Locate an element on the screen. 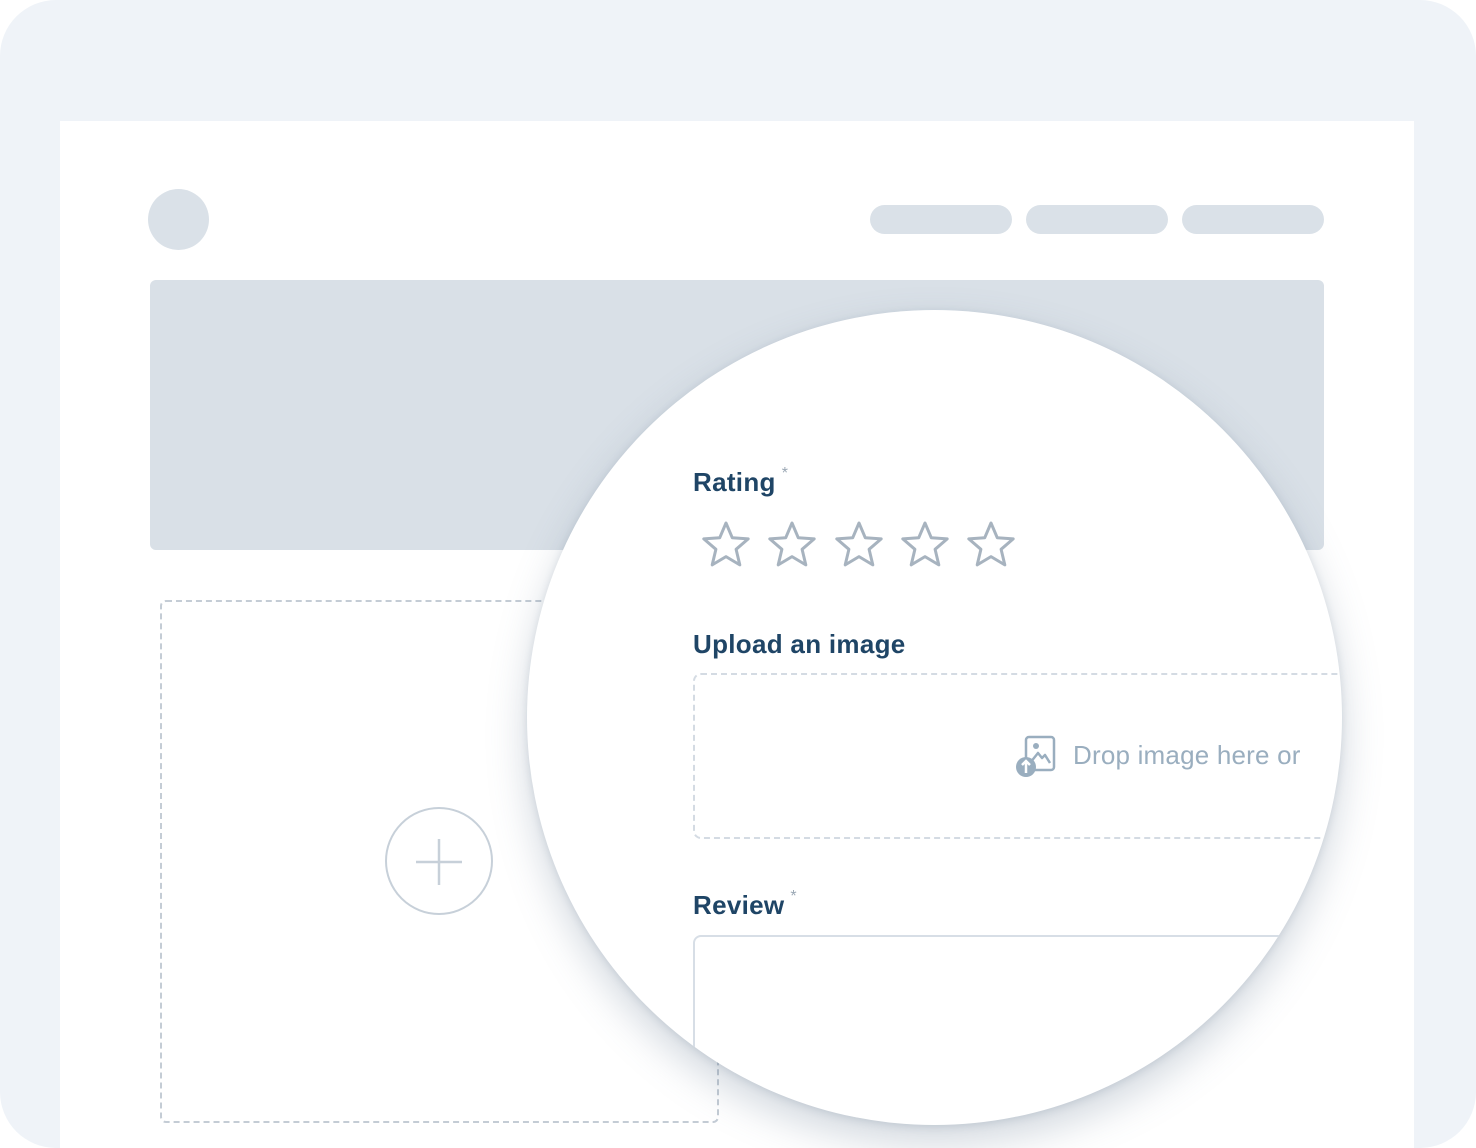 This screenshot has height=1148, width=1476. add-media-button is located at coordinates (439, 861).